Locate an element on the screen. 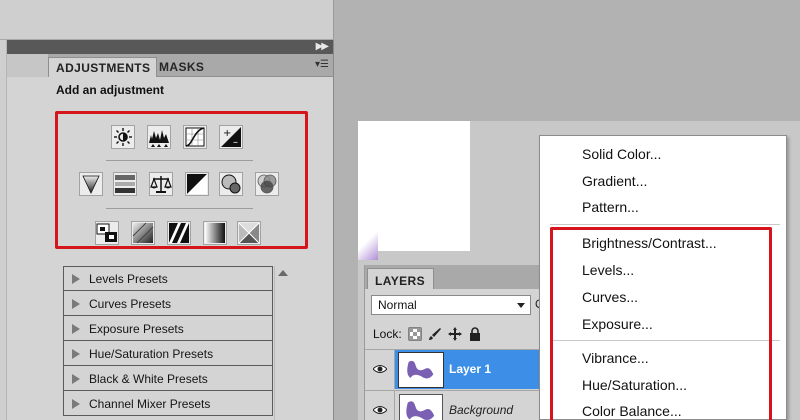  photo-filter-icon is located at coordinates (231, 184).